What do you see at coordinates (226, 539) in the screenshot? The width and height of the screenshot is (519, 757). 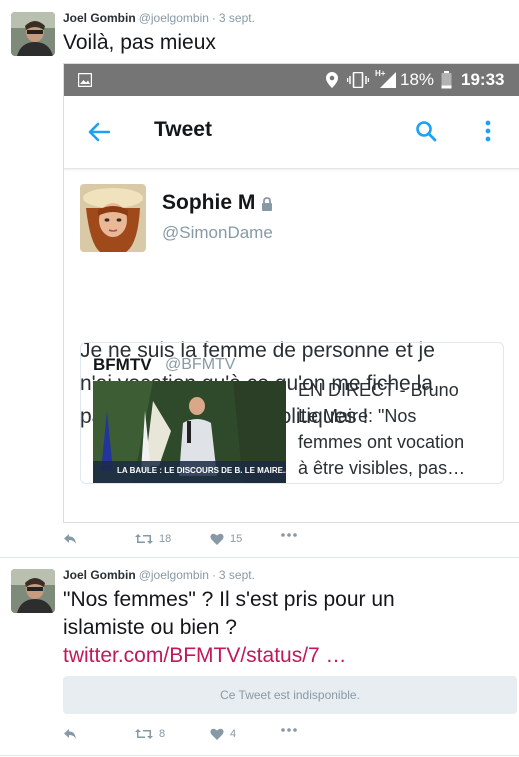 I see `like-button: 15` at bounding box center [226, 539].